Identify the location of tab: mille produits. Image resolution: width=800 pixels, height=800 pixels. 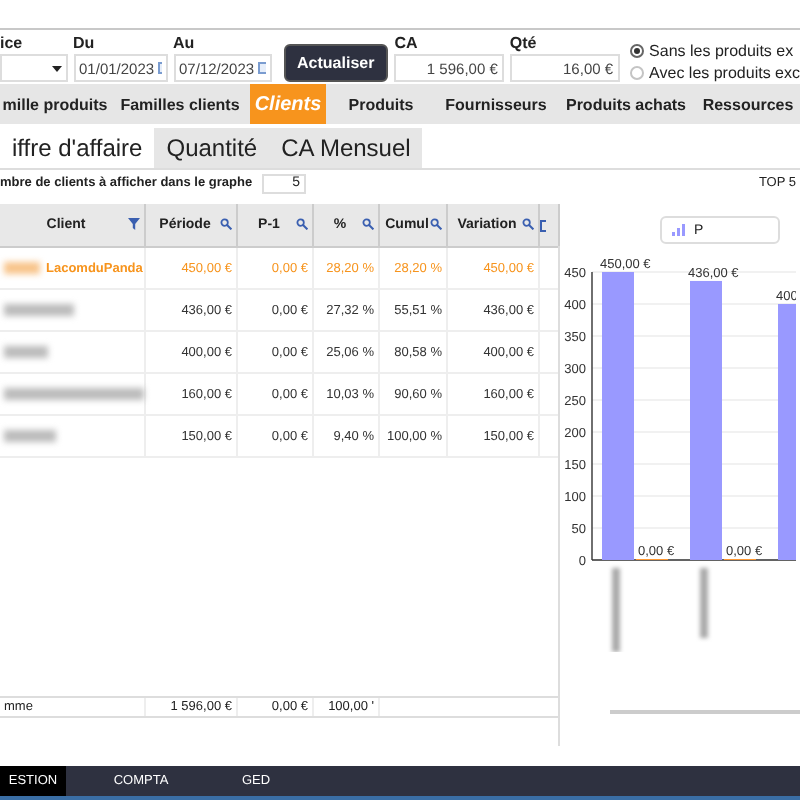
(55, 104).